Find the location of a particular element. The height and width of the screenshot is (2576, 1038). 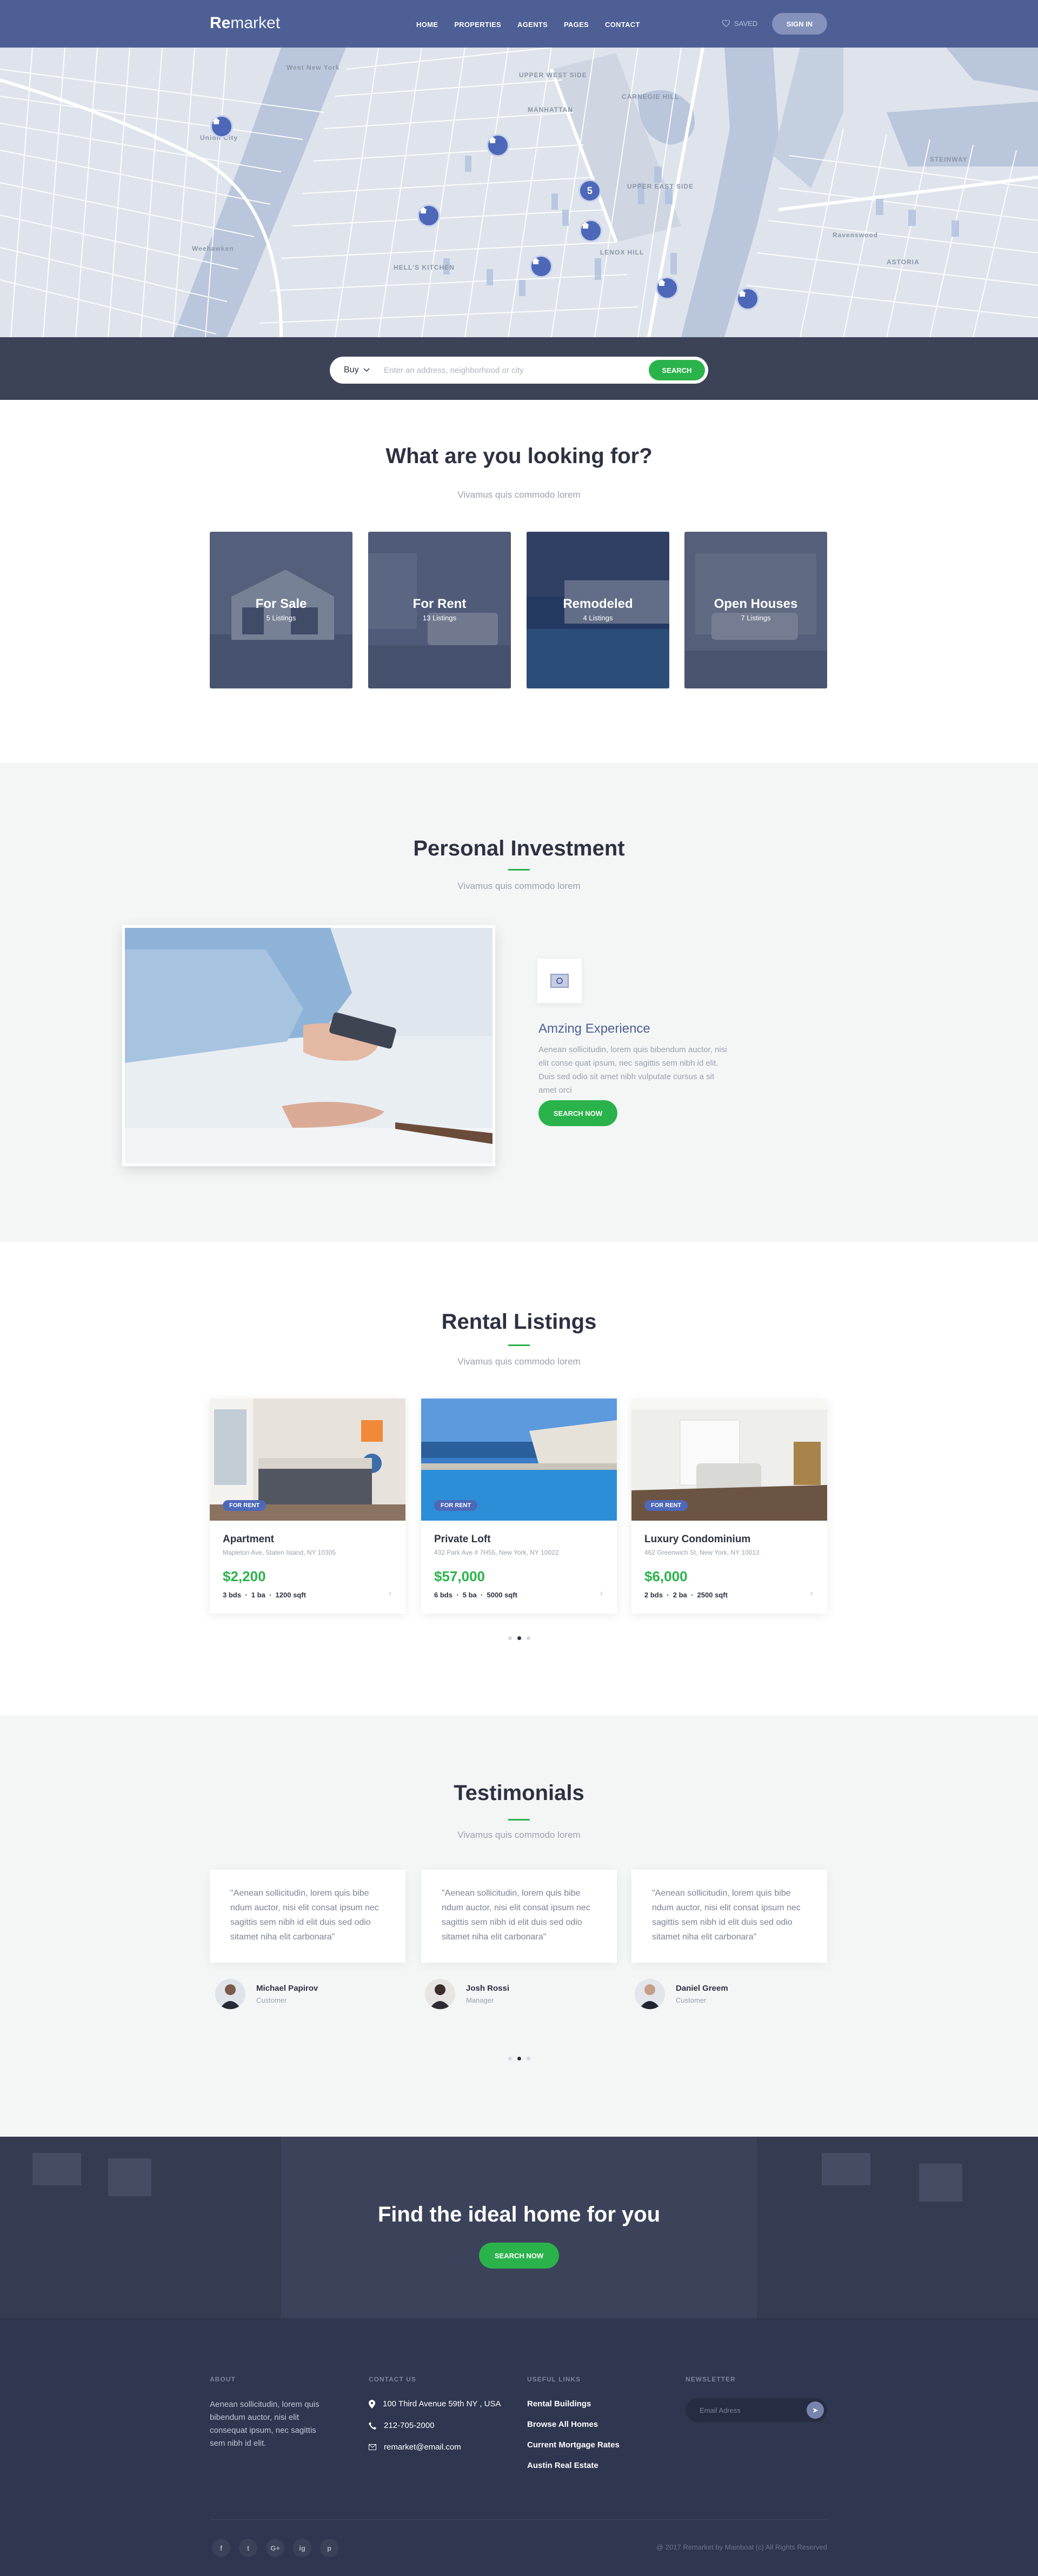

map-label: Ravenswood is located at coordinates (856, 235).